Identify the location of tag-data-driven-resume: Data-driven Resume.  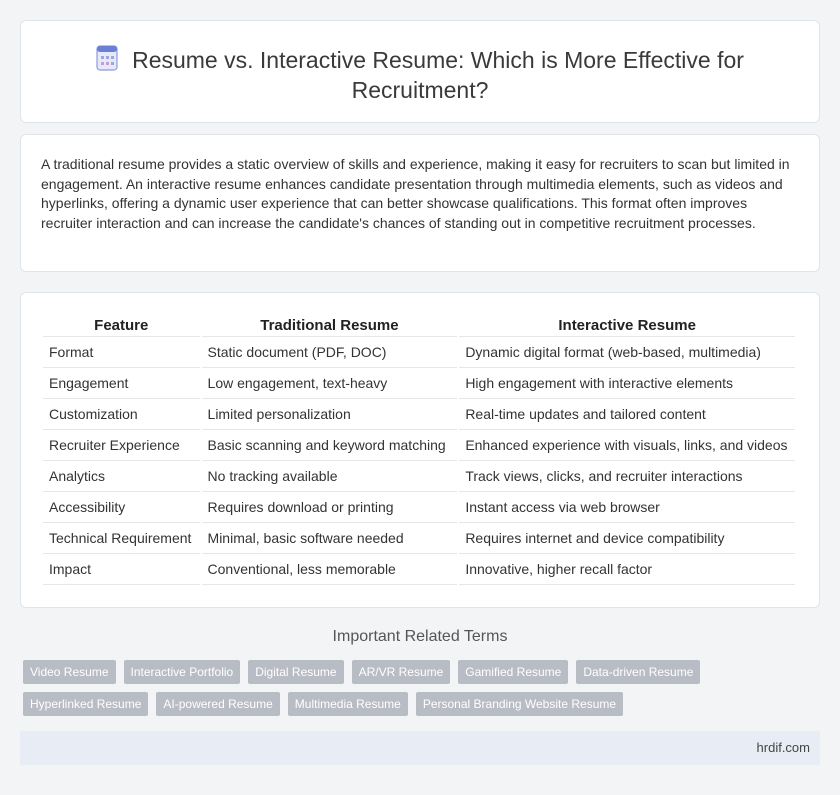
(638, 672).